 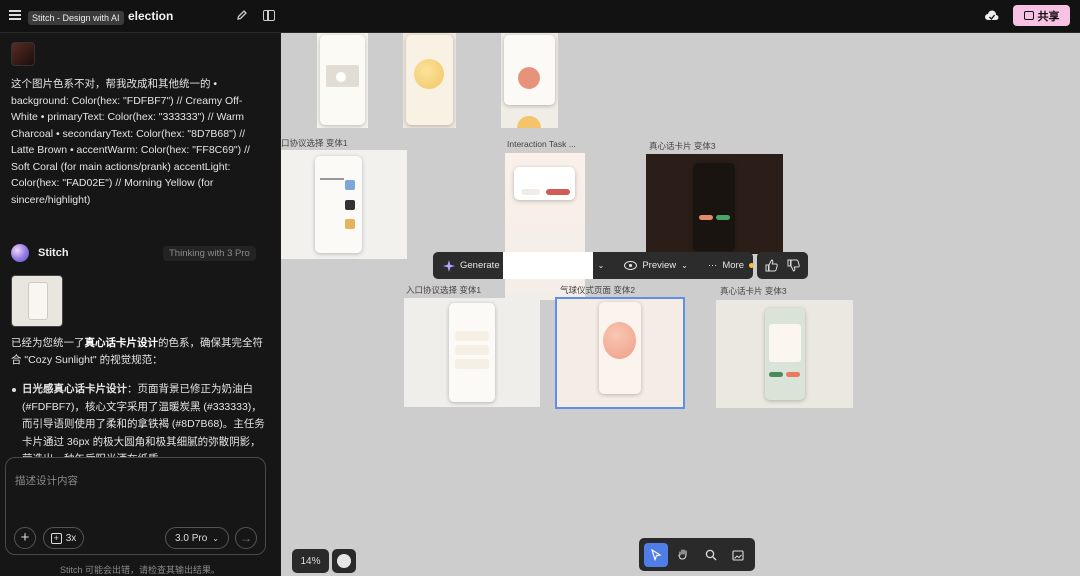 I want to click on assistant-name: Stitch, so click(x=53, y=253).